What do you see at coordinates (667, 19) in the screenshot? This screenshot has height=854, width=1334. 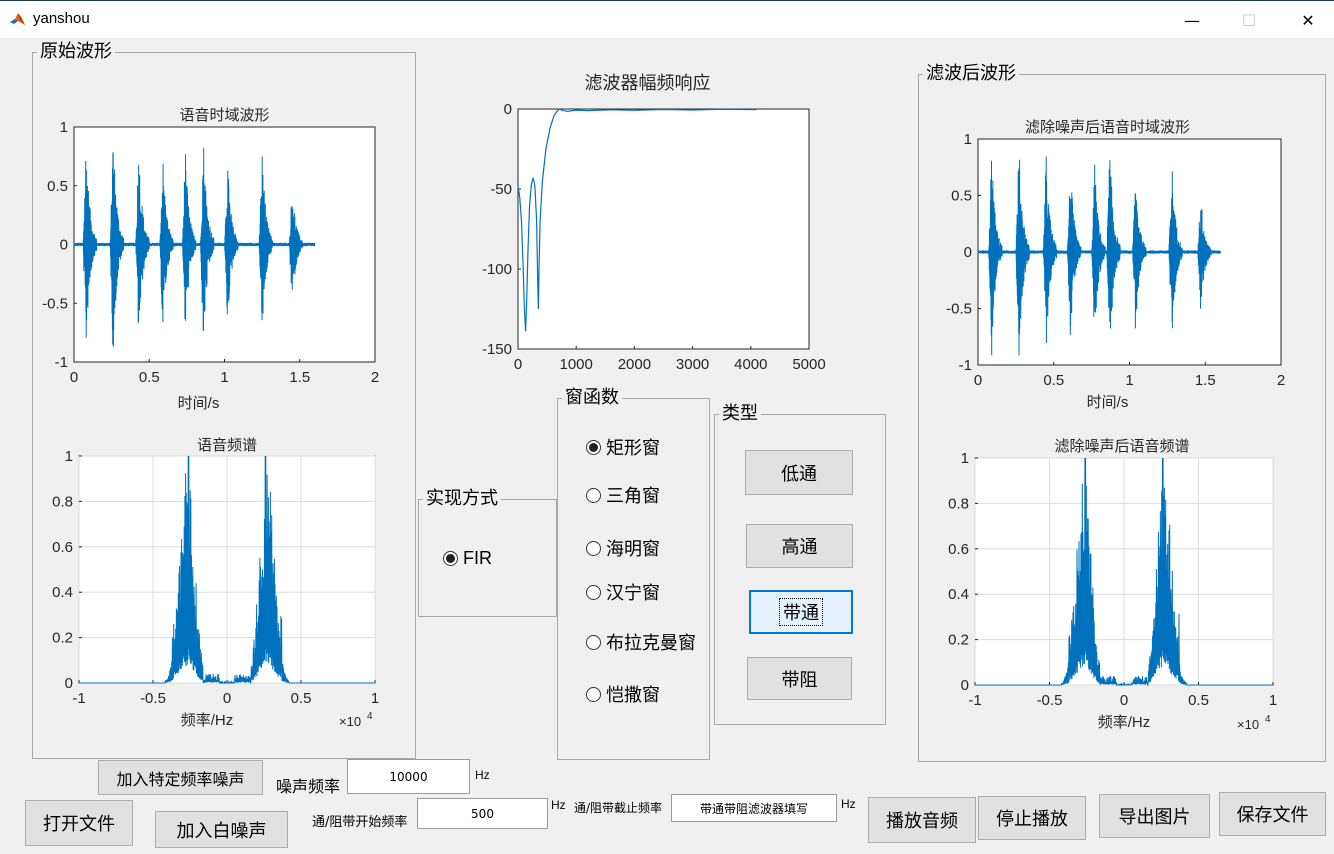 I see `window-titlebar: yanshou — ☐ ✕` at bounding box center [667, 19].